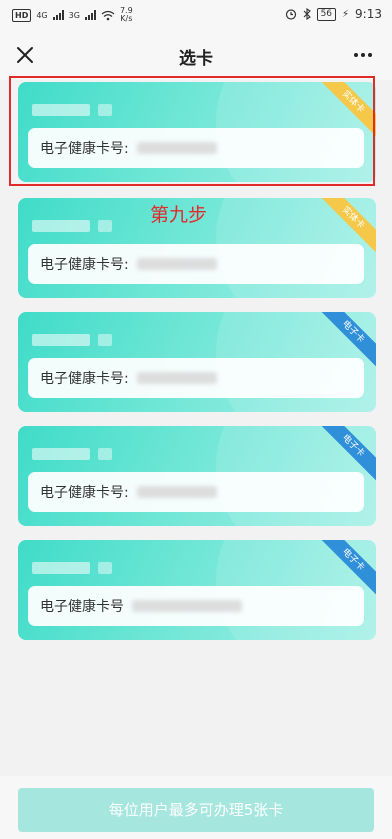 The image size is (392, 839). I want to click on bottom-bar: 每位用户最多可办理5张卡, so click(196, 807).